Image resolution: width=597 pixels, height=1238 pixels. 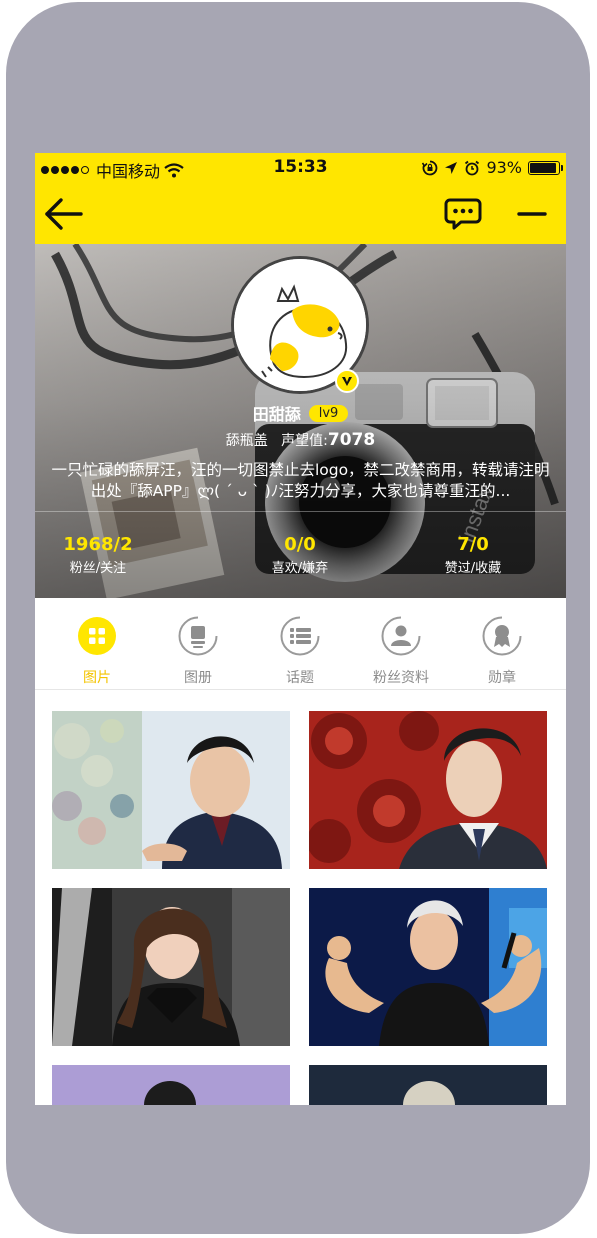 What do you see at coordinates (300, 511) in the screenshot?
I see `stats-divider` at bounding box center [300, 511].